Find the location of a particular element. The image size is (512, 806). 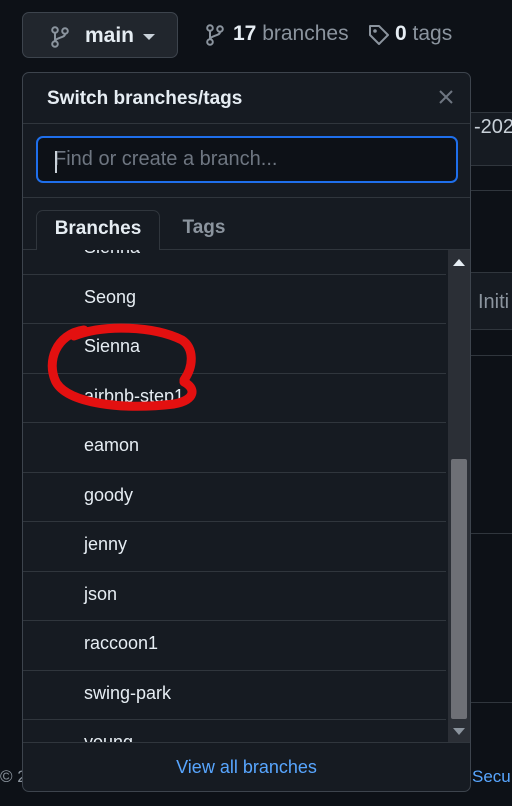

list-scrollbar is located at coordinates (459, 496).